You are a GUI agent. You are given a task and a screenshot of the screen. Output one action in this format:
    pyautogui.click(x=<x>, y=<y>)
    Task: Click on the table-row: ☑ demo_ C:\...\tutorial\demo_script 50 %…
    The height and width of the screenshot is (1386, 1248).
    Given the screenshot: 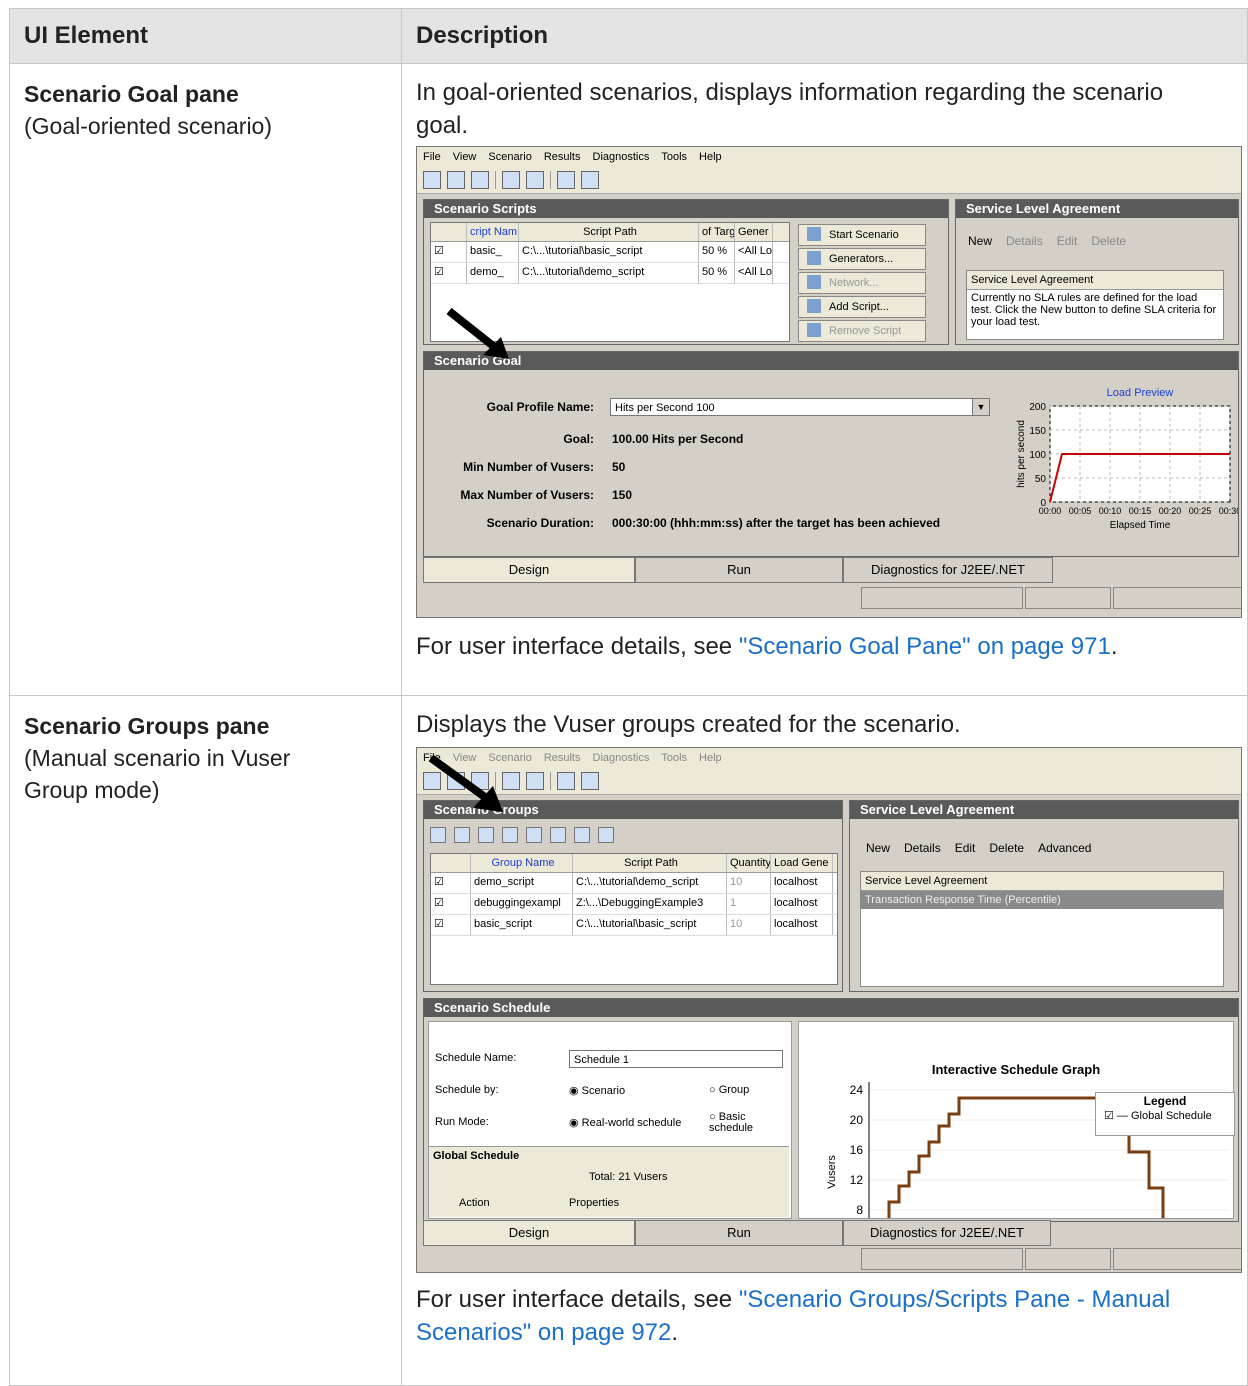 What is the action you would take?
    pyautogui.click(x=610, y=273)
    